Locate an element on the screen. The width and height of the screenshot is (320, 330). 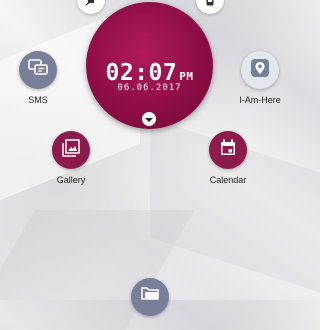
calendar-app-icon is located at coordinates (228, 150).